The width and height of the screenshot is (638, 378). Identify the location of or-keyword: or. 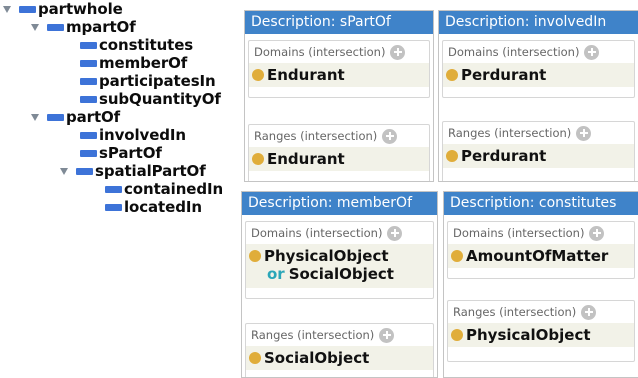
(276, 274).